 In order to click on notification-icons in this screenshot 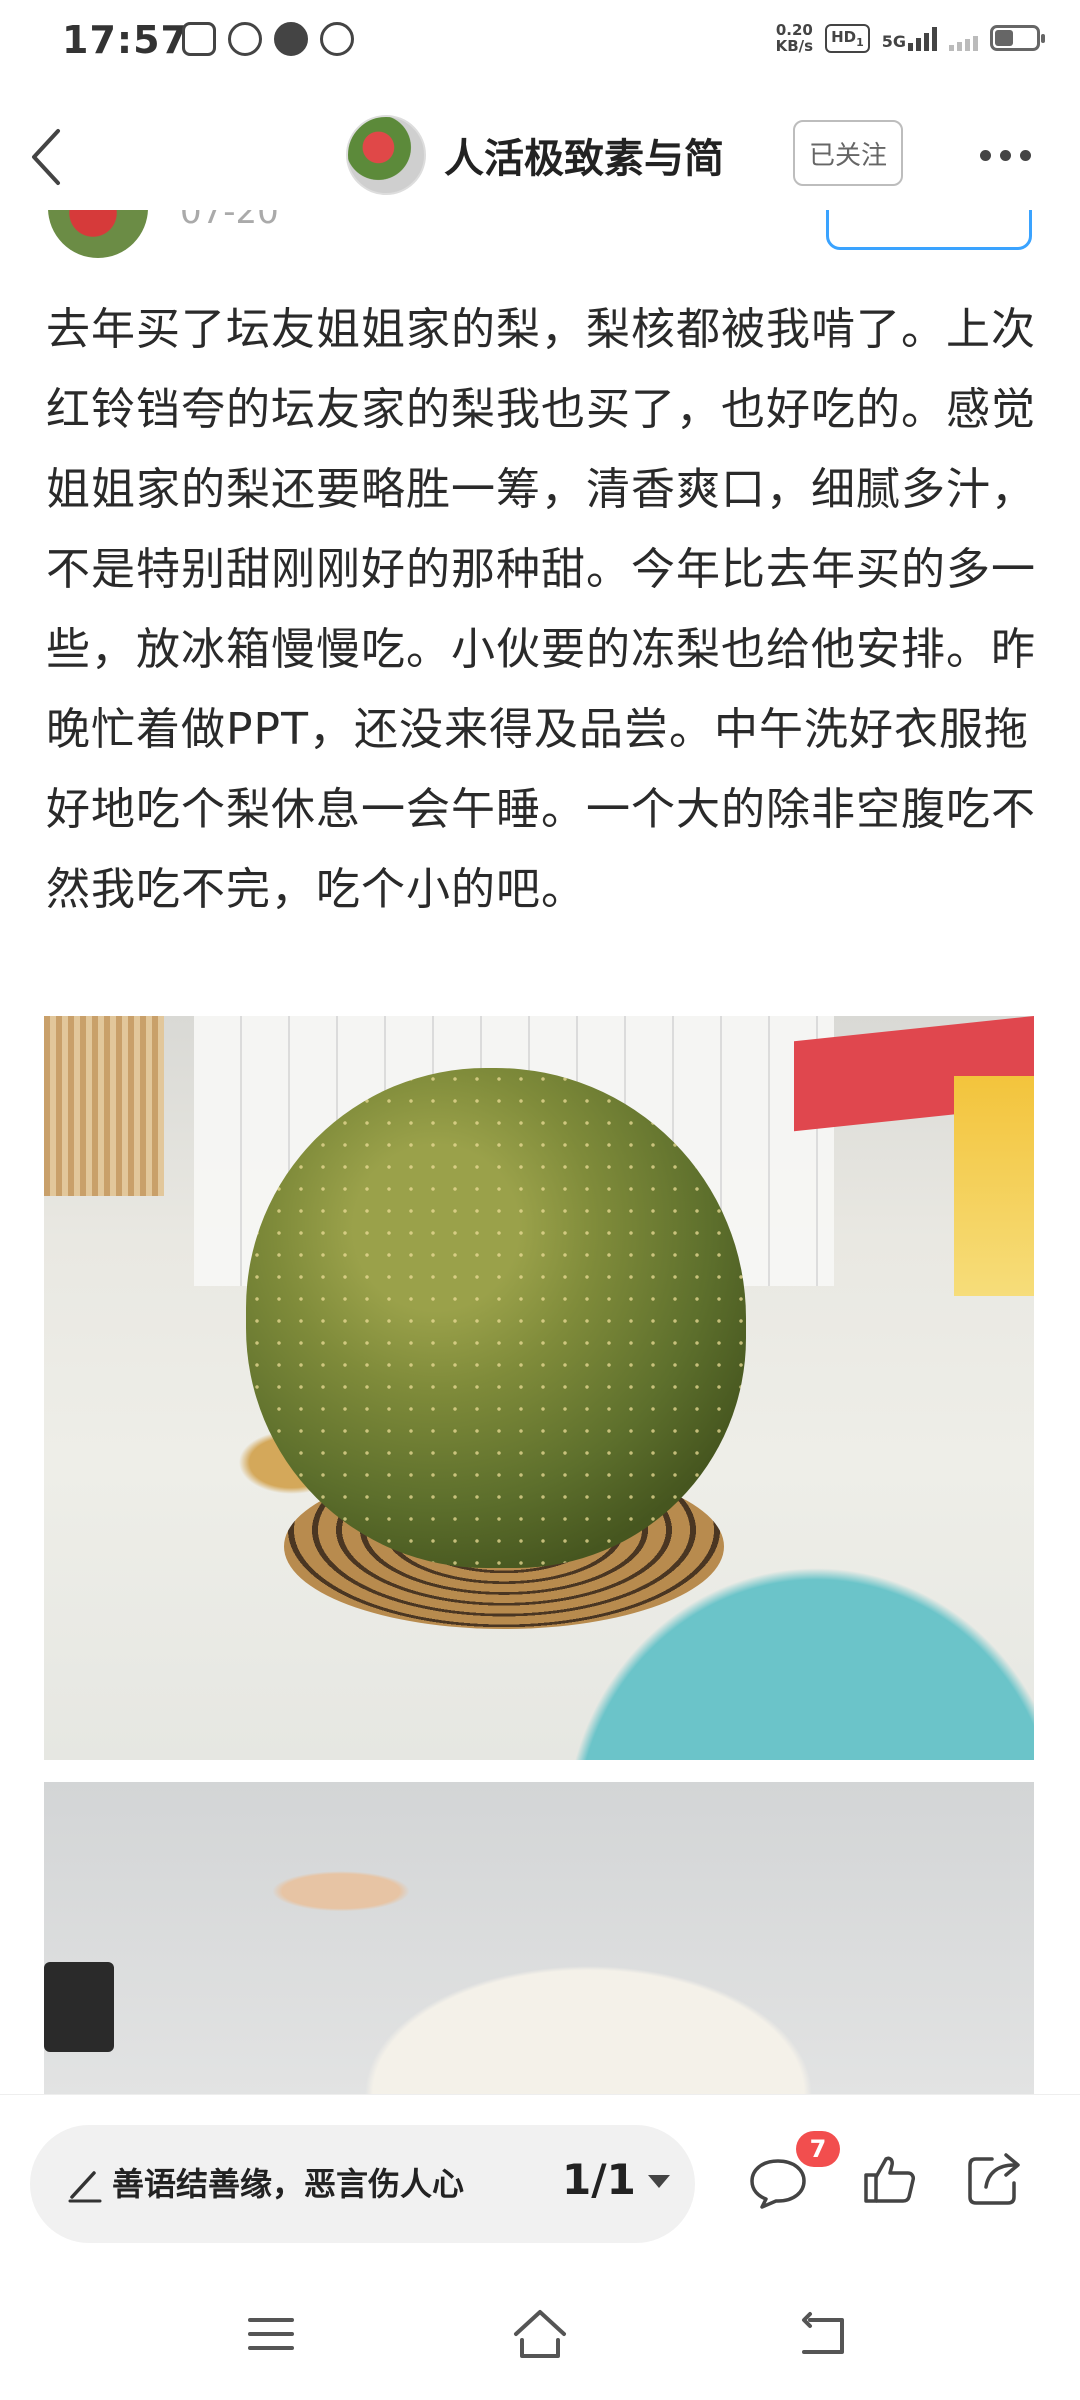, I will do `click(268, 39)`.